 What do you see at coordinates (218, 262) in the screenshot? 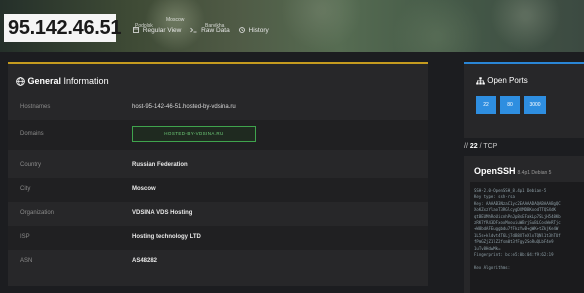
I see `info-row-asn: ASN AS48282` at bounding box center [218, 262].